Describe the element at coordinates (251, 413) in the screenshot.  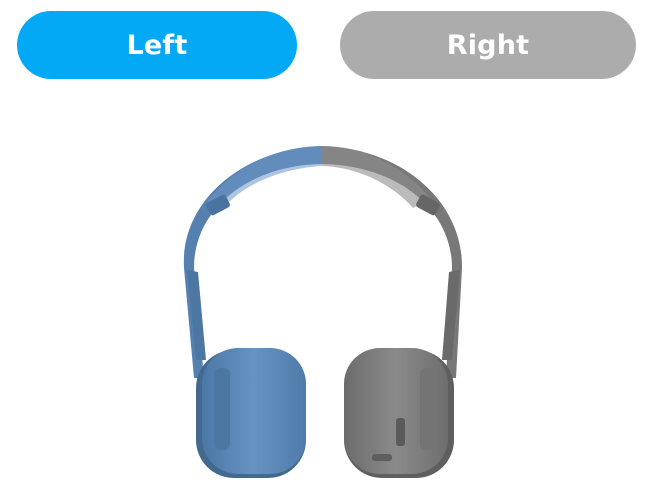
I see `left-earcup` at that location.